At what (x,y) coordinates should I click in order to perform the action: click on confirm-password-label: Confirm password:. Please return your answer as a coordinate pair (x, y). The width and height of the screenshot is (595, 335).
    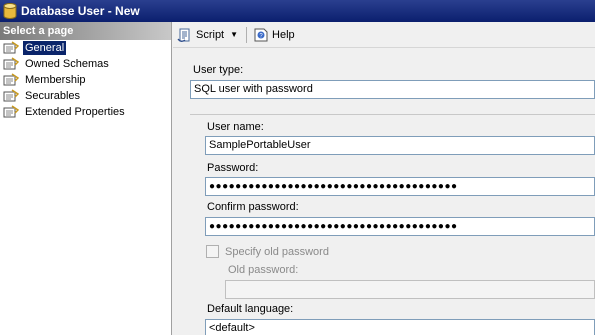
    Looking at the image, I should click on (253, 207).